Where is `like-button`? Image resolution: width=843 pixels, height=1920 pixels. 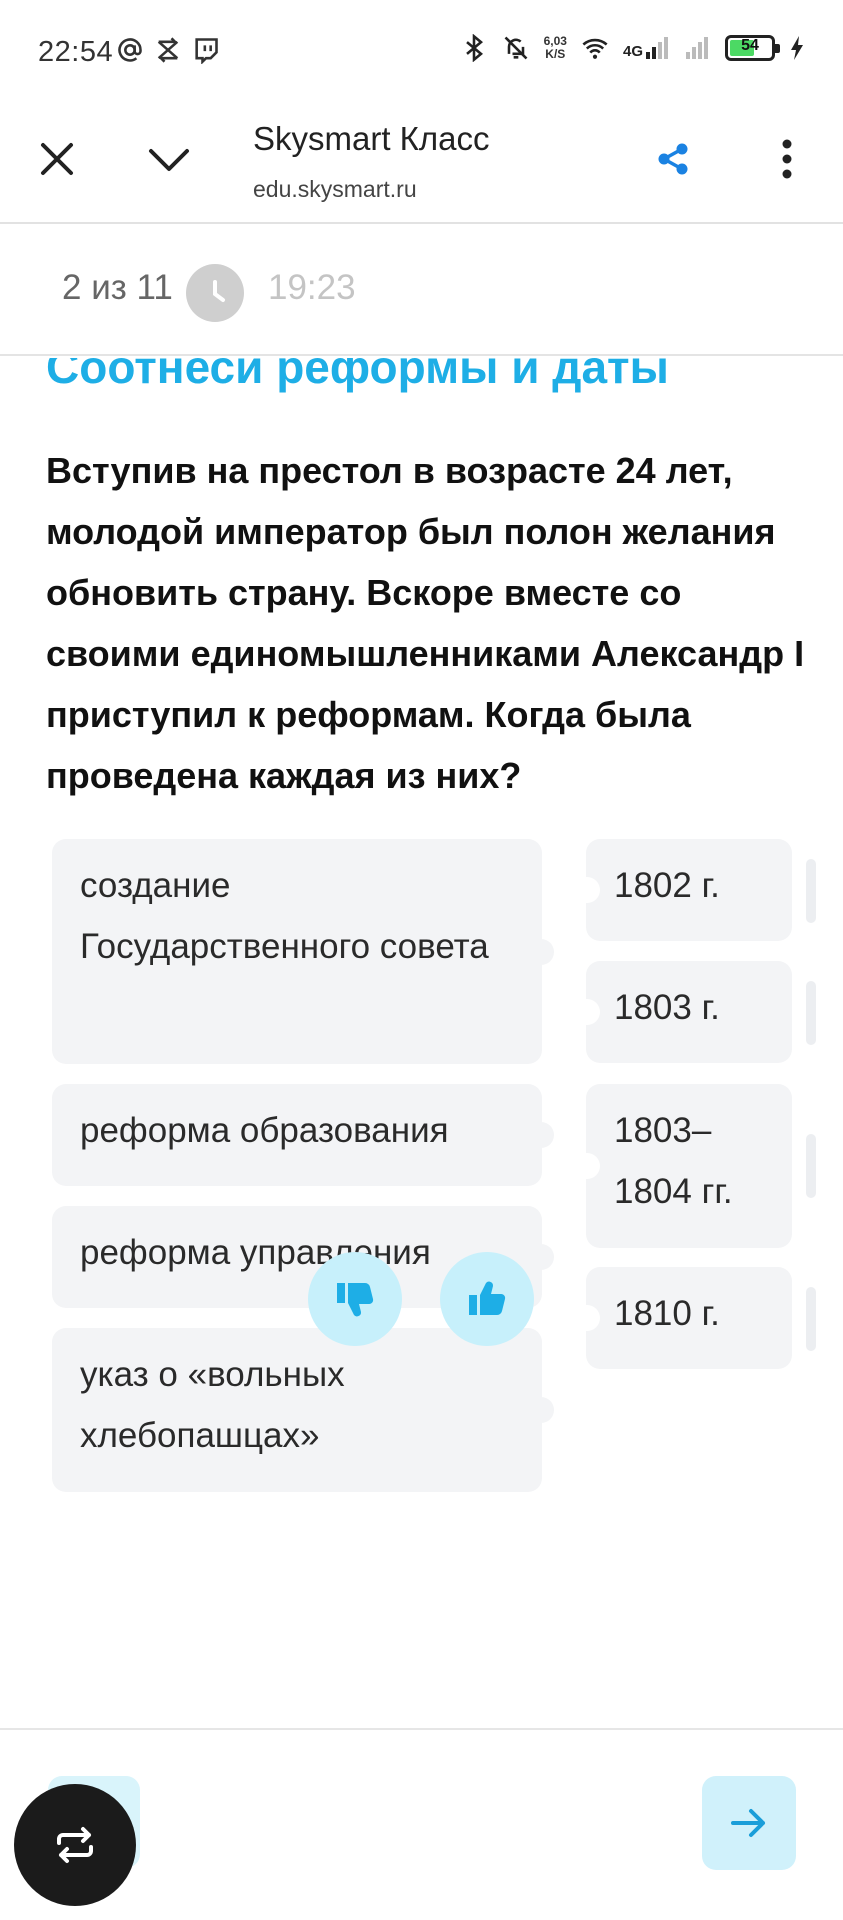
like-button is located at coordinates (487, 1299).